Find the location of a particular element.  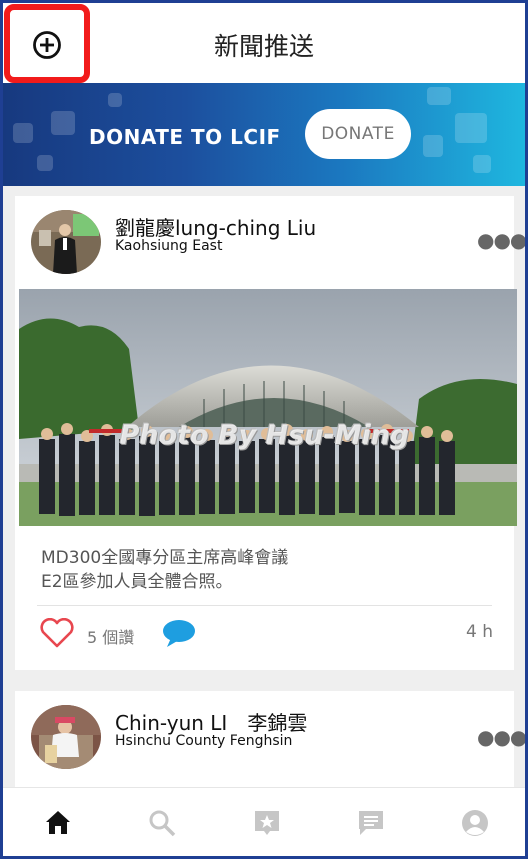

plus-circle-icon is located at coordinates (47, 45).